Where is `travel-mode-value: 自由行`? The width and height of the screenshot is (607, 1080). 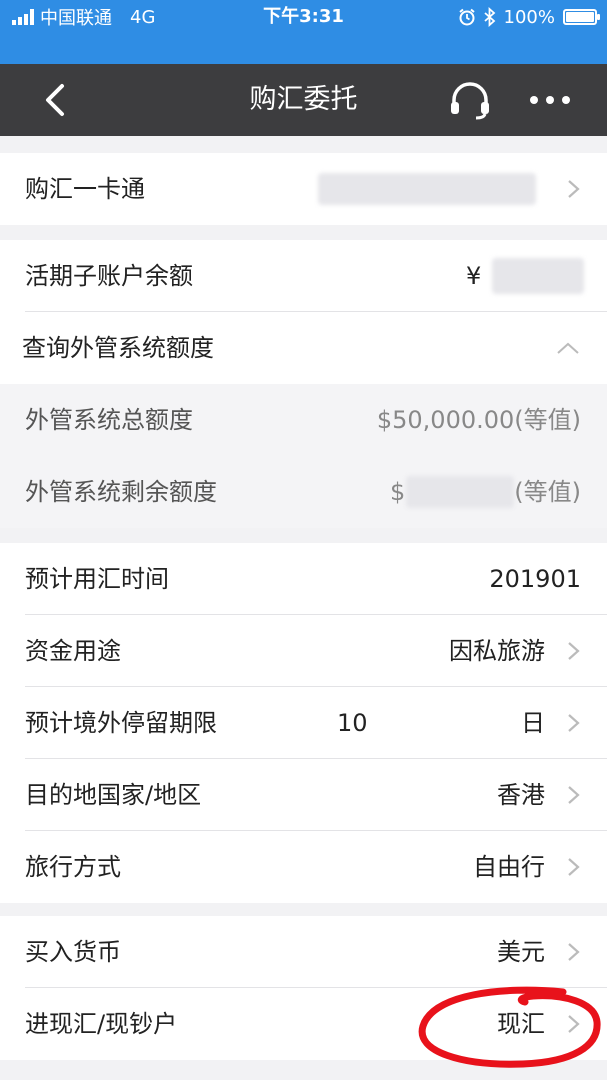
travel-mode-value: 自由行 is located at coordinates (509, 867).